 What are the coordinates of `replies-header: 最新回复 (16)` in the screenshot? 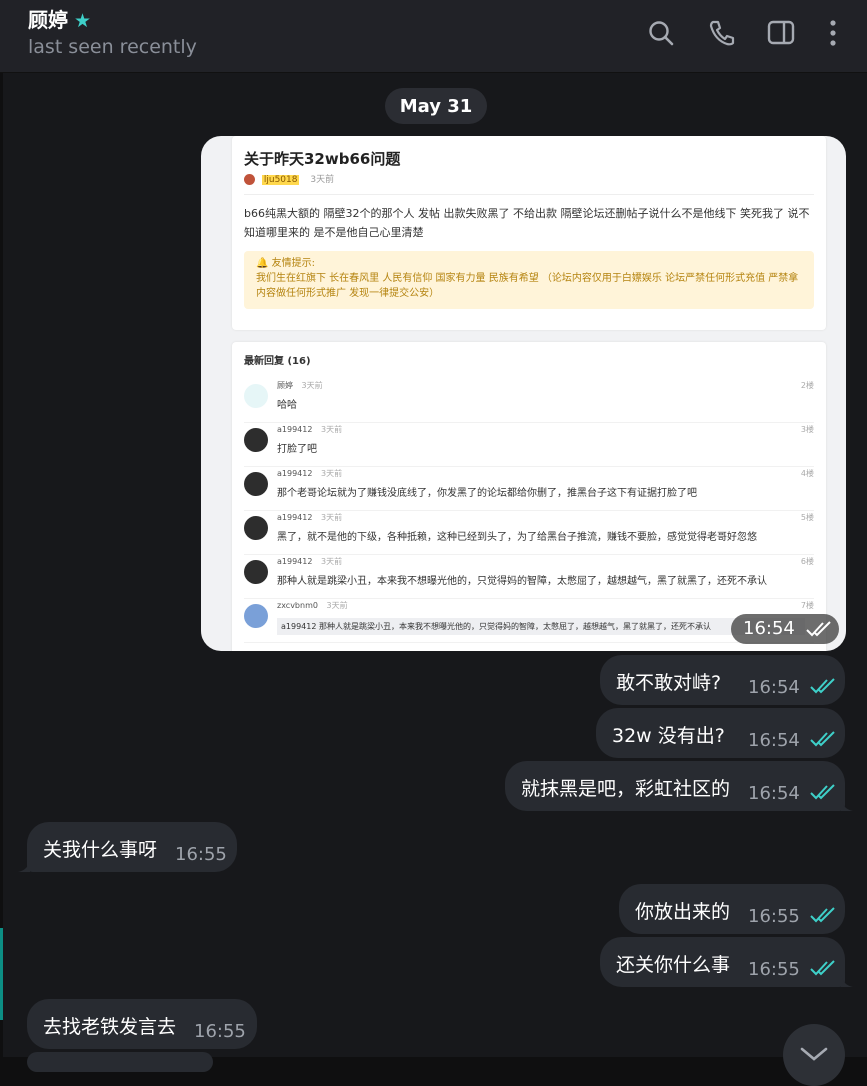 It's located at (277, 361).